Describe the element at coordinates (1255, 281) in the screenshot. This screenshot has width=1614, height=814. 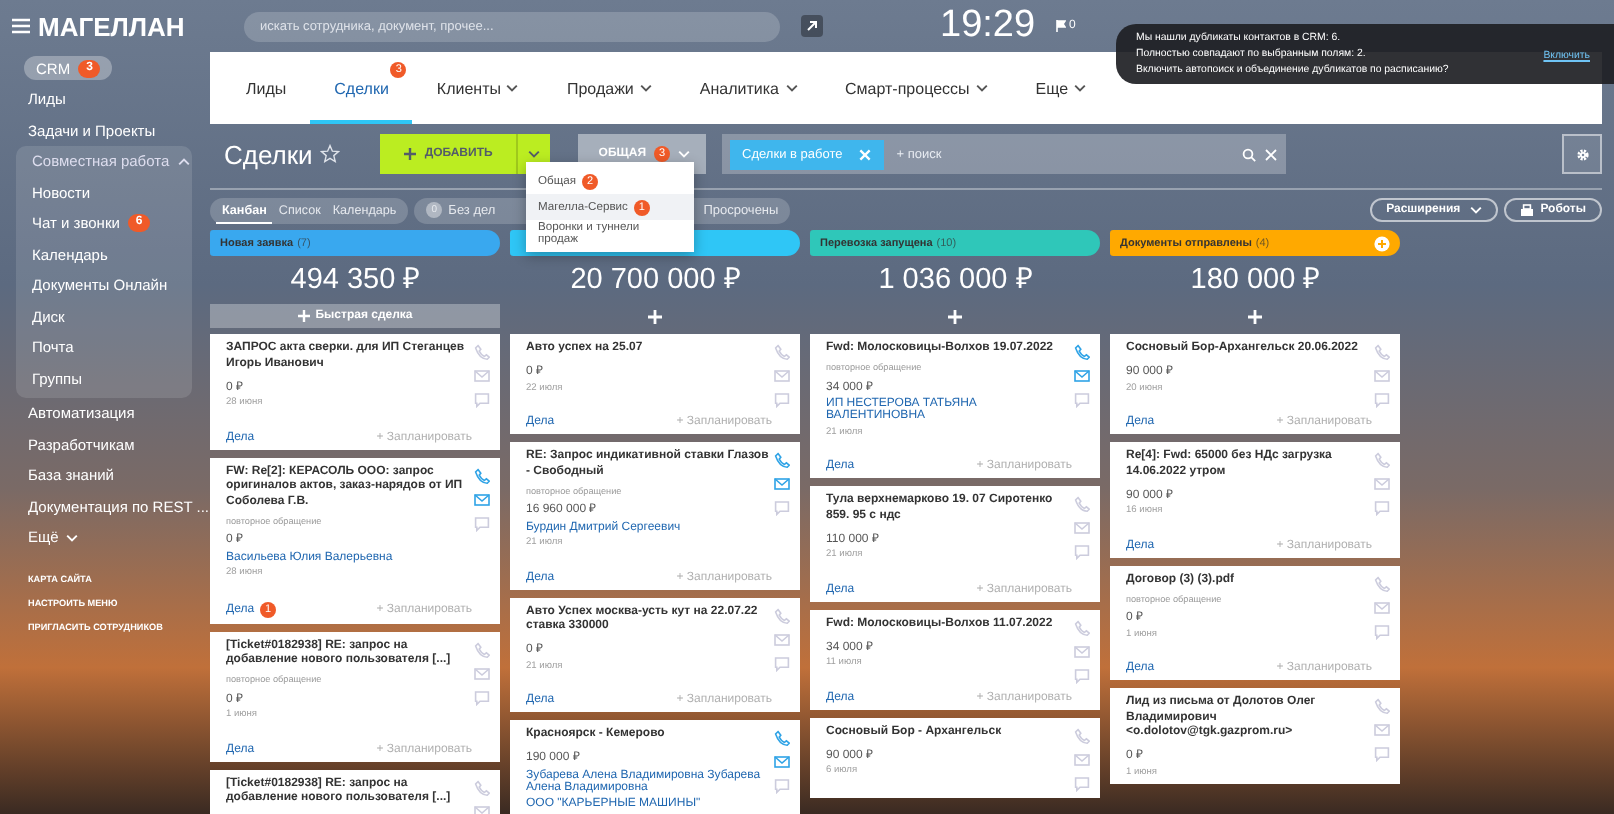
I see `column-sum: 180 000 ₽` at that location.